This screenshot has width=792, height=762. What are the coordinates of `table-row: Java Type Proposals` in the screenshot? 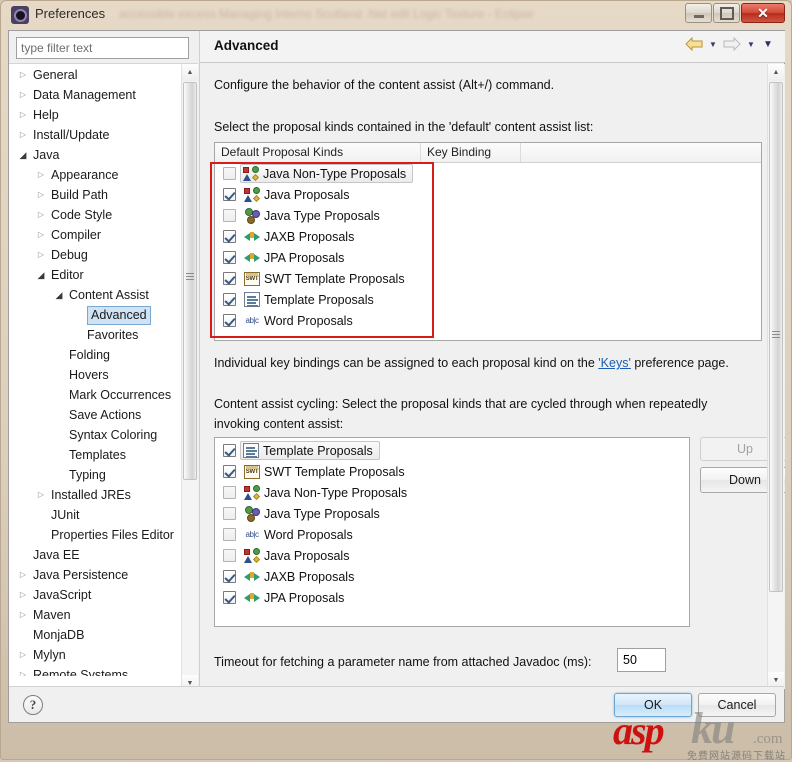 It's located at (488, 215).